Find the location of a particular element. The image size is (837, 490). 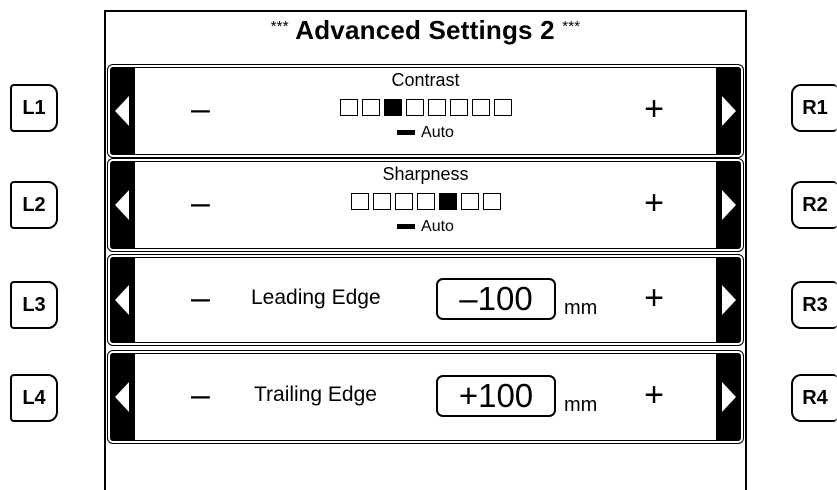

trailing-edge-plus: + is located at coordinates (654, 395).